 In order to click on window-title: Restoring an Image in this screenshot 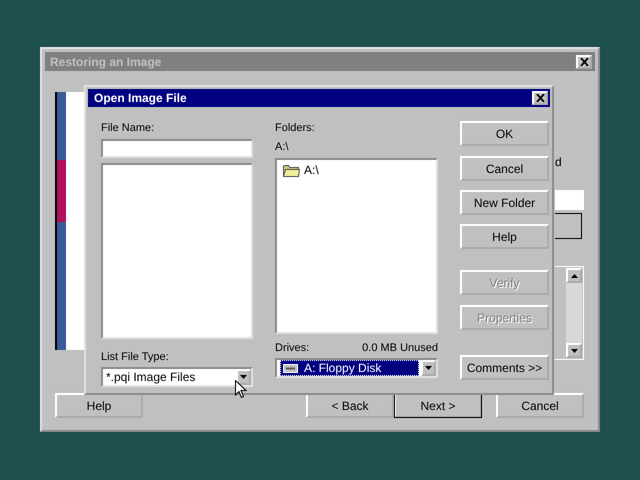, I will do `click(106, 61)`.